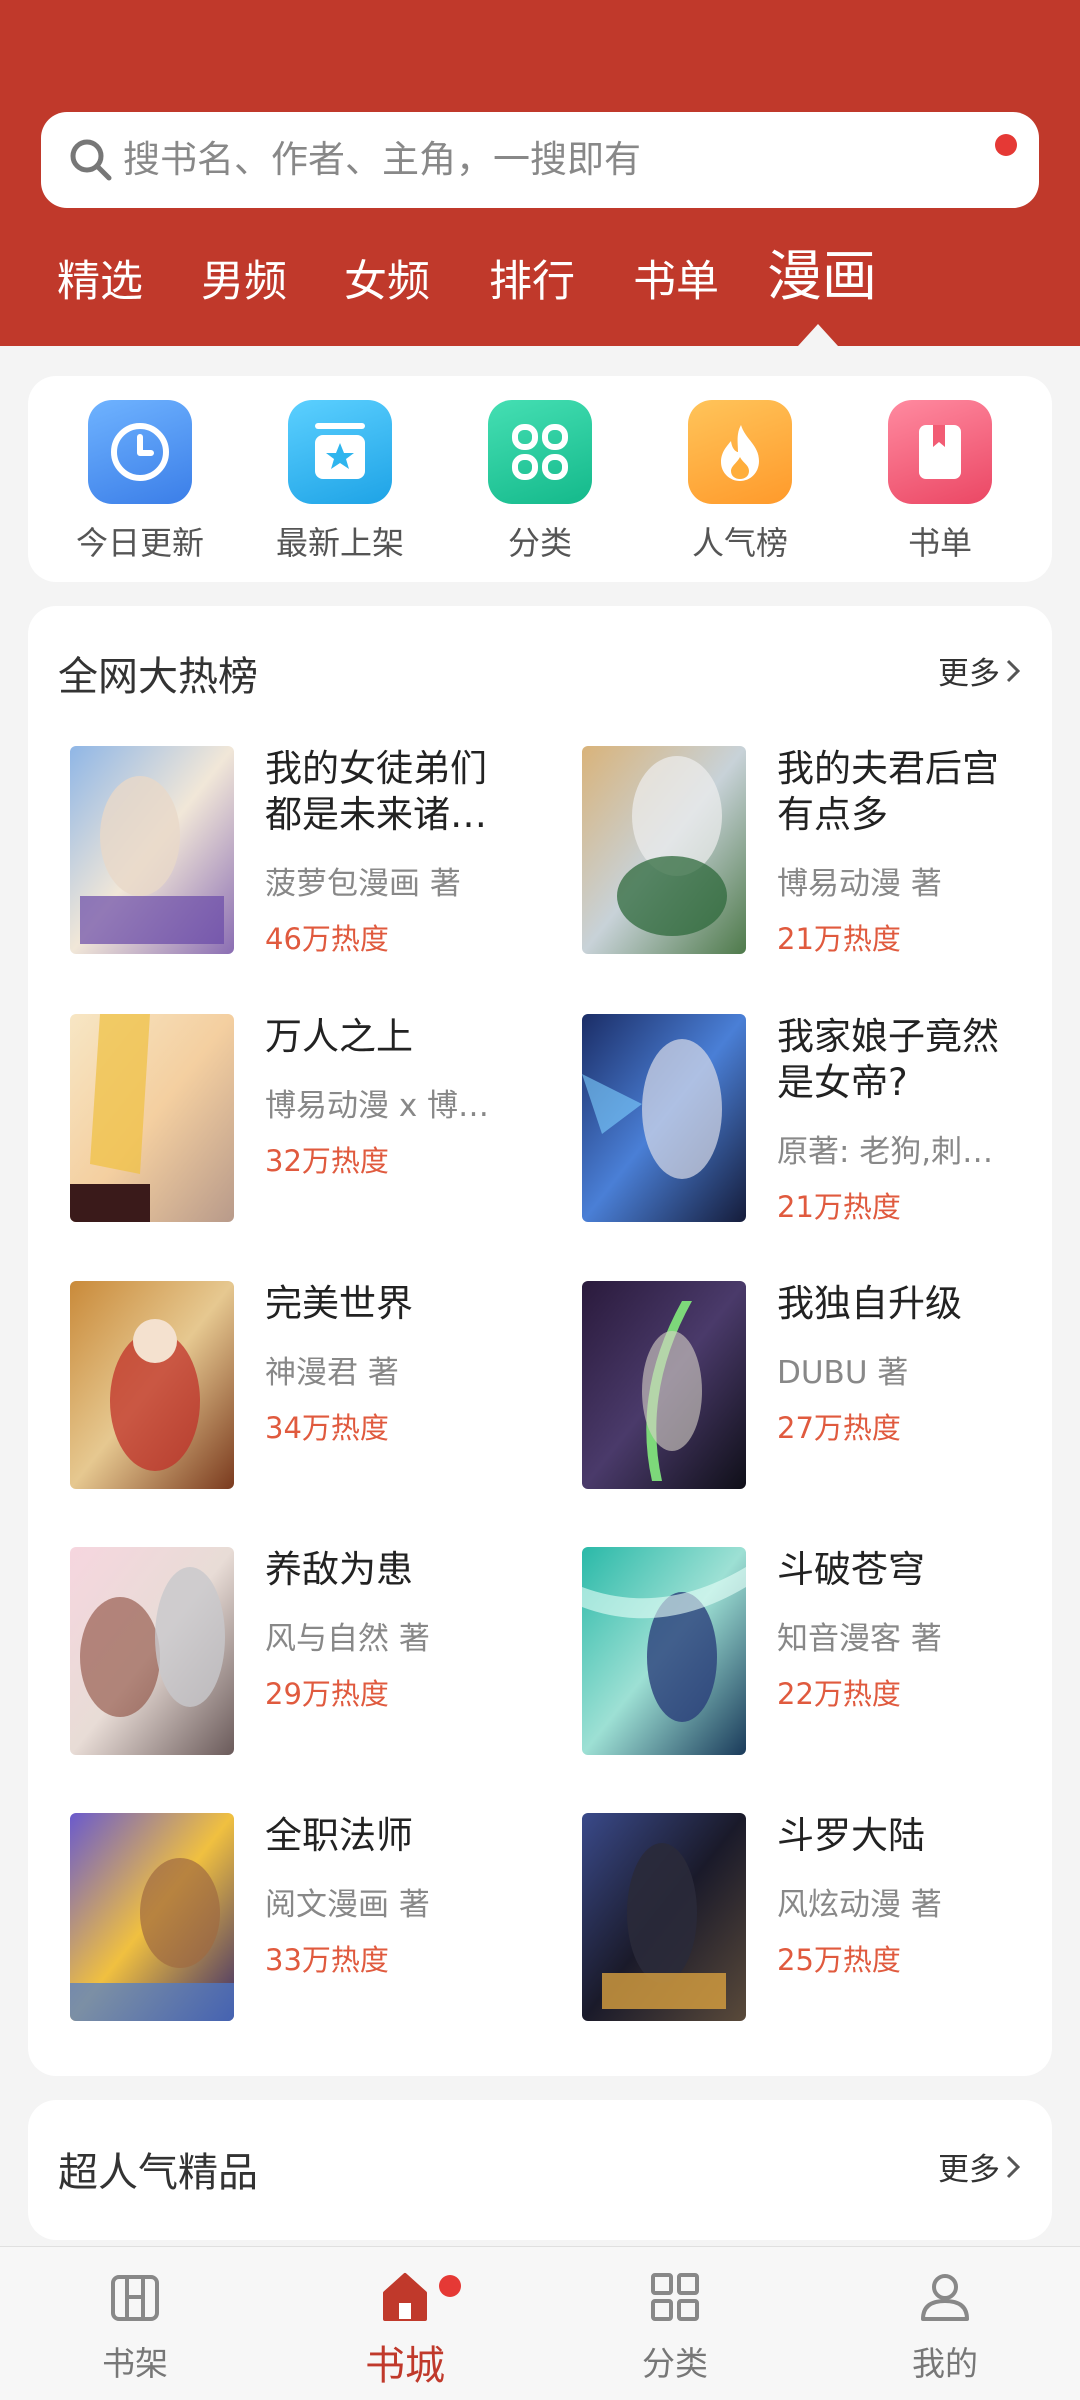 This screenshot has height=2400, width=1080. Describe the element at coordinates (158, 677) in the screenshot. I see `section-title: 全网大热榜` at that location.